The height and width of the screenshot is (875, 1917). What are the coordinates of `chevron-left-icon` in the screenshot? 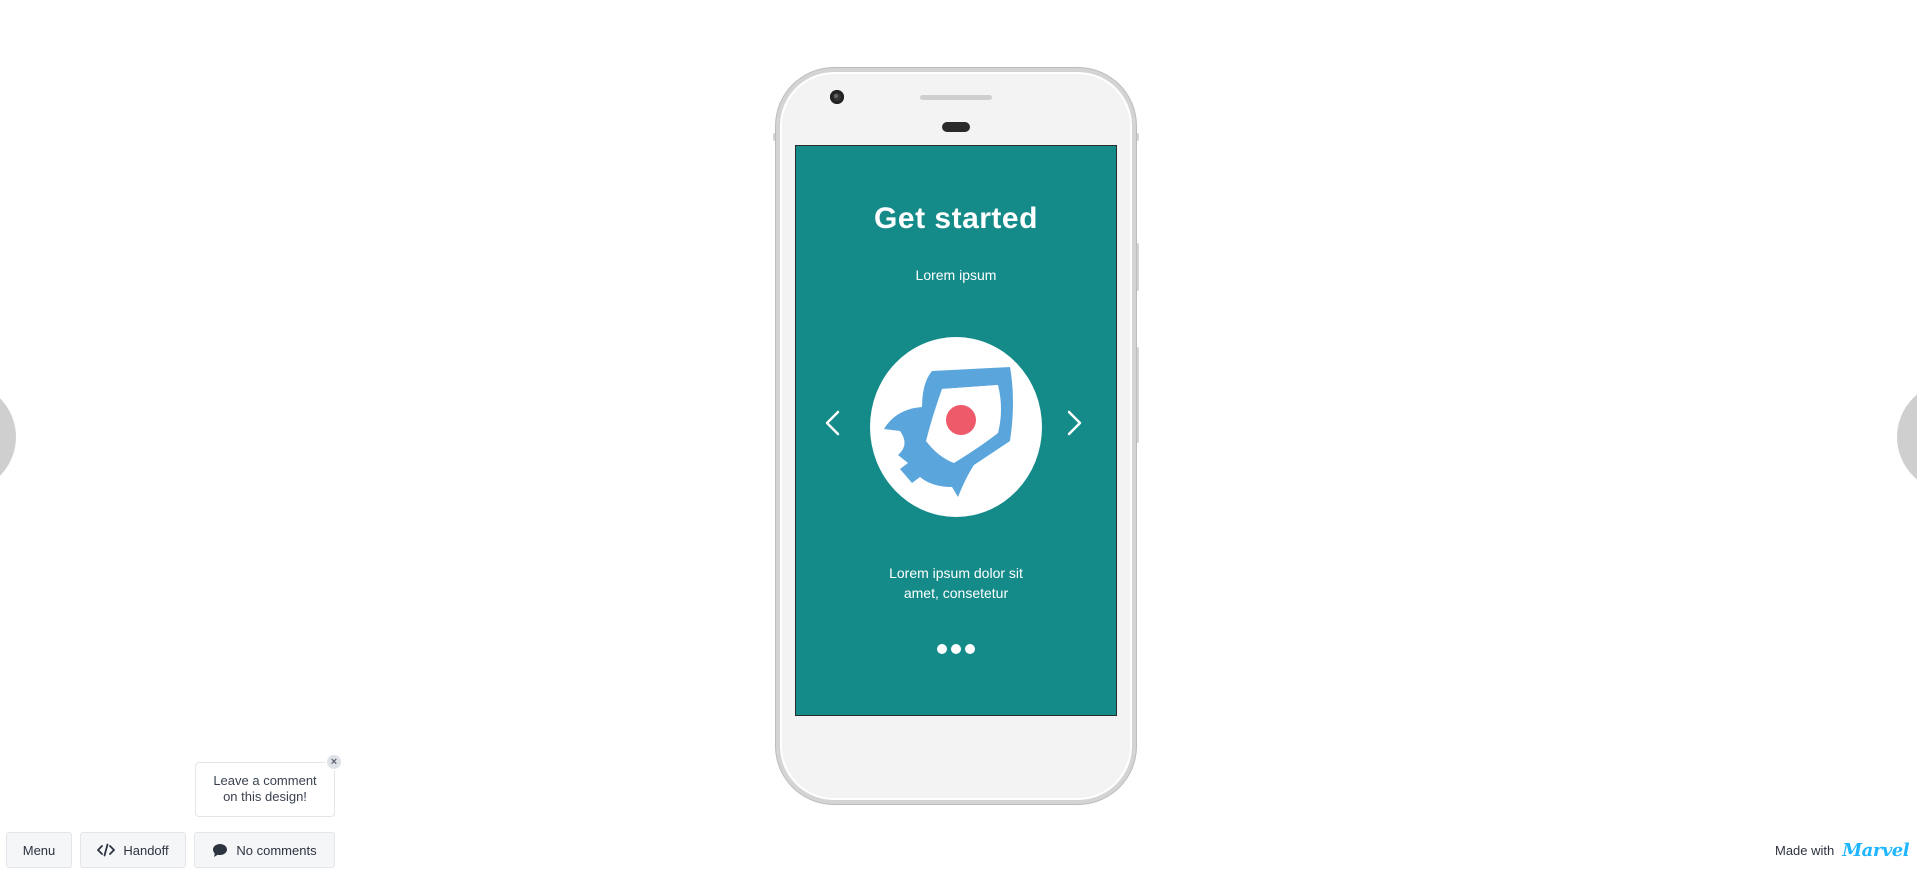 It's located at (833, 423).